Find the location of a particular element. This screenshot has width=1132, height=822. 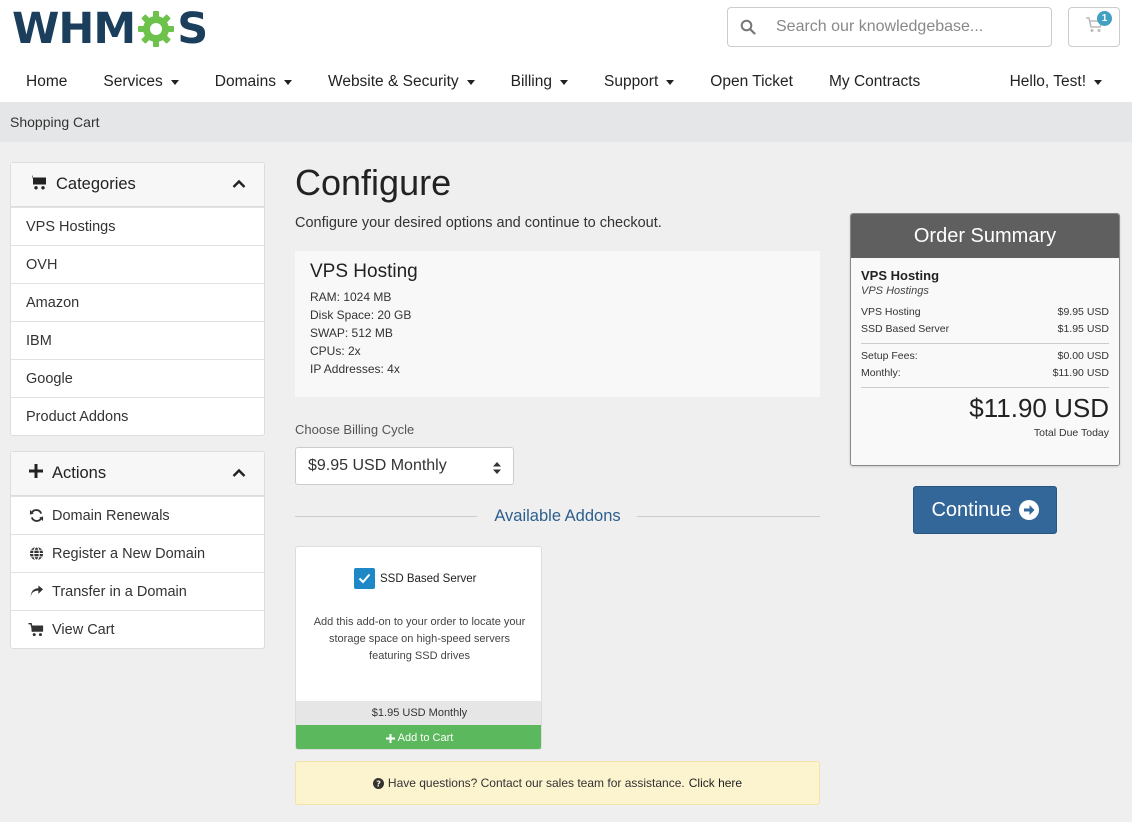

nav-label: Support is located at coordinates (631, 81).